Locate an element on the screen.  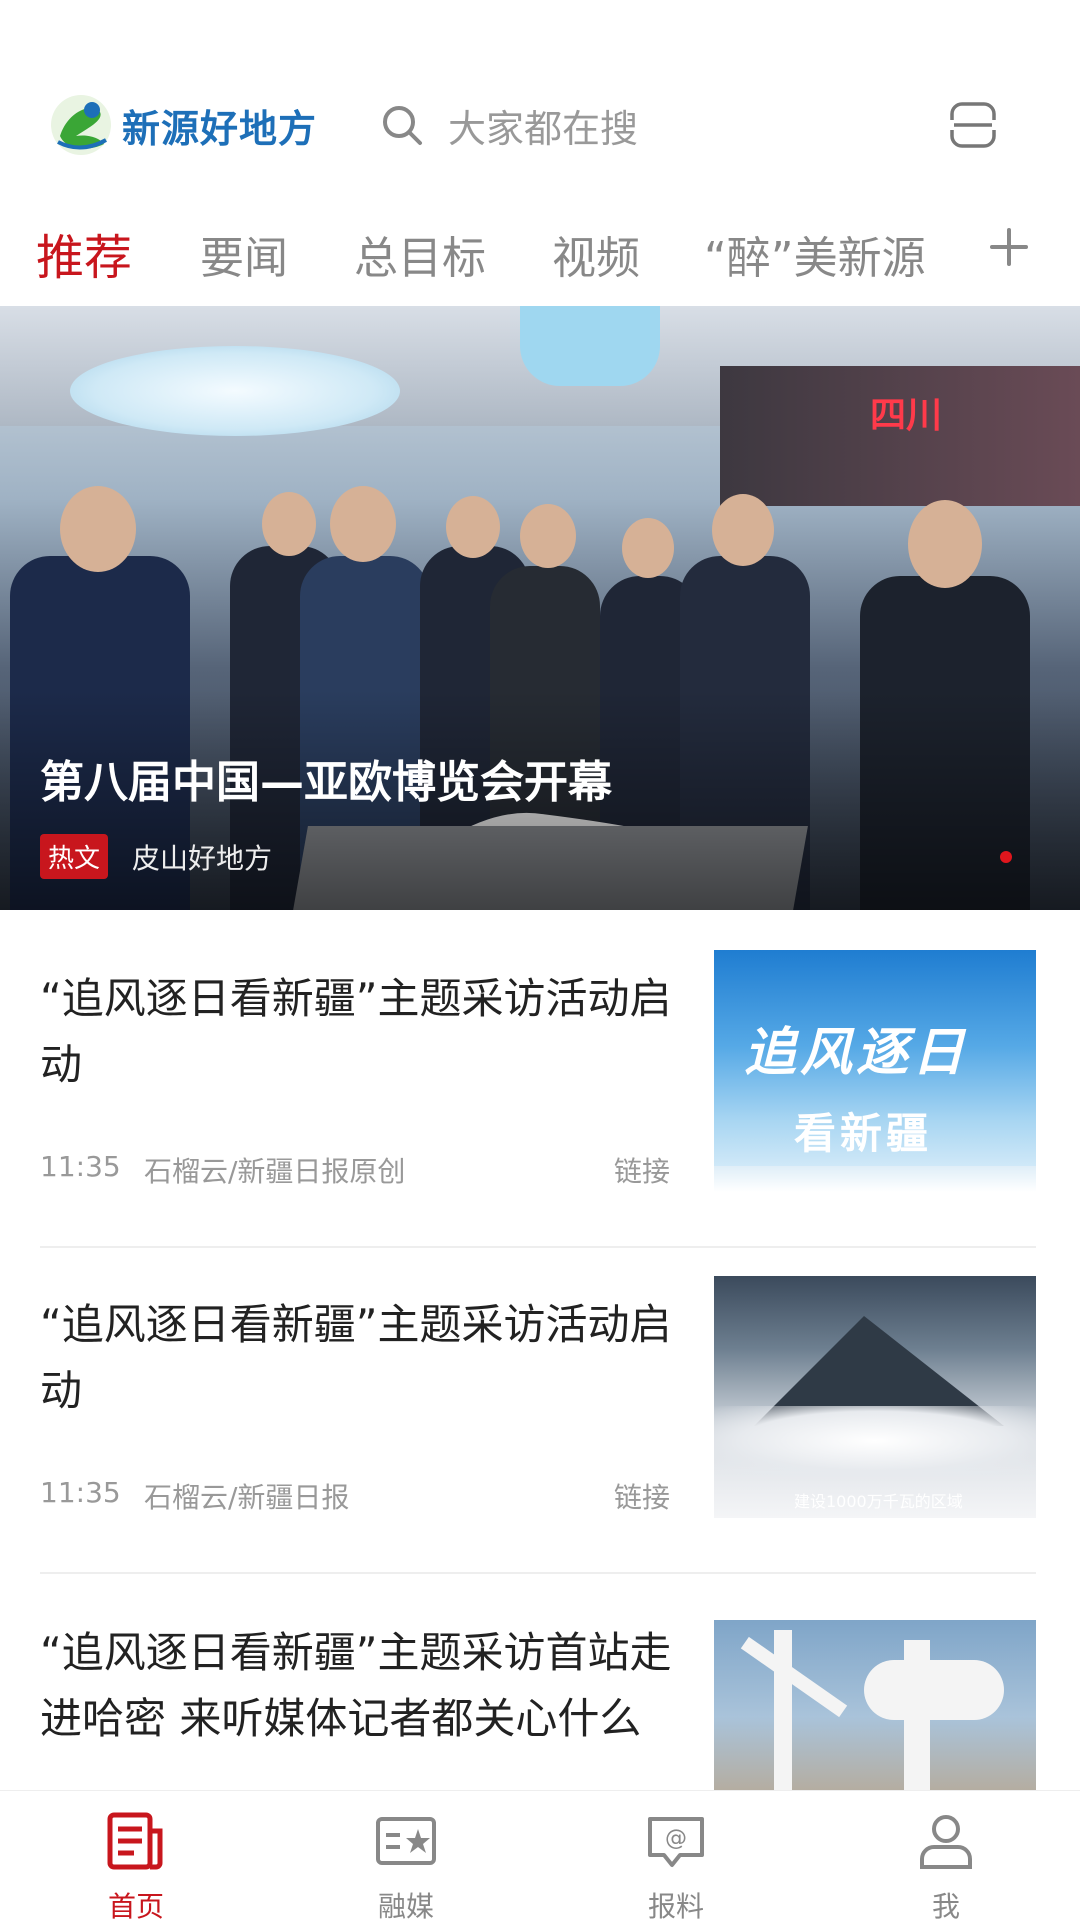
news-thumbnail: 追风逐日 看新疆 is located at coordinates (875, 1071).